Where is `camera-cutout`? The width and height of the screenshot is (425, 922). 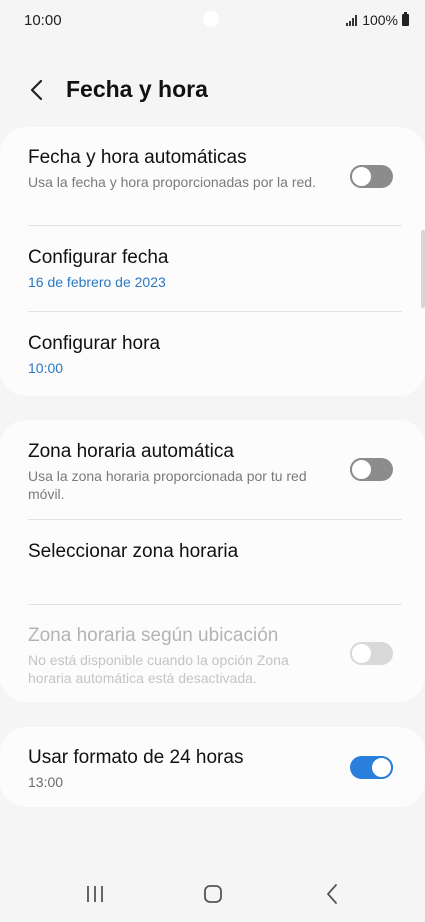
camera-cutout is located at coordinates (211, 19).